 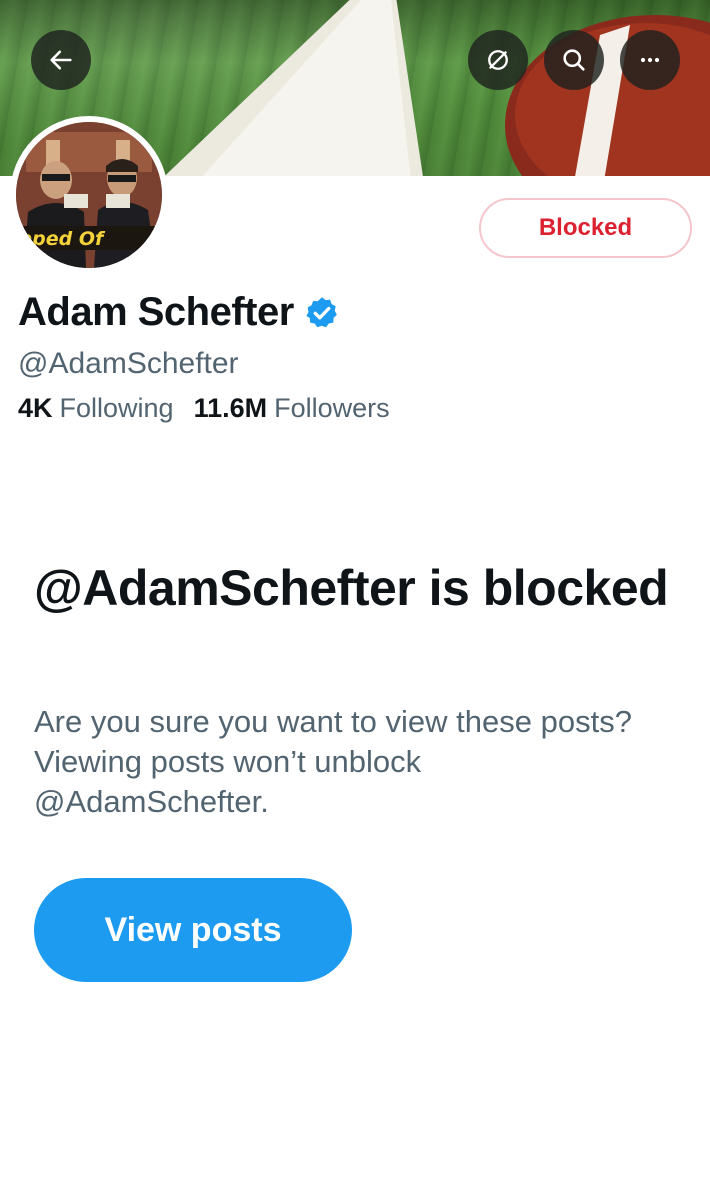 What do you see at coordinates (293, 88) in the screenshot?
I see `field-chalk-line` at bounding box center [293, 88].